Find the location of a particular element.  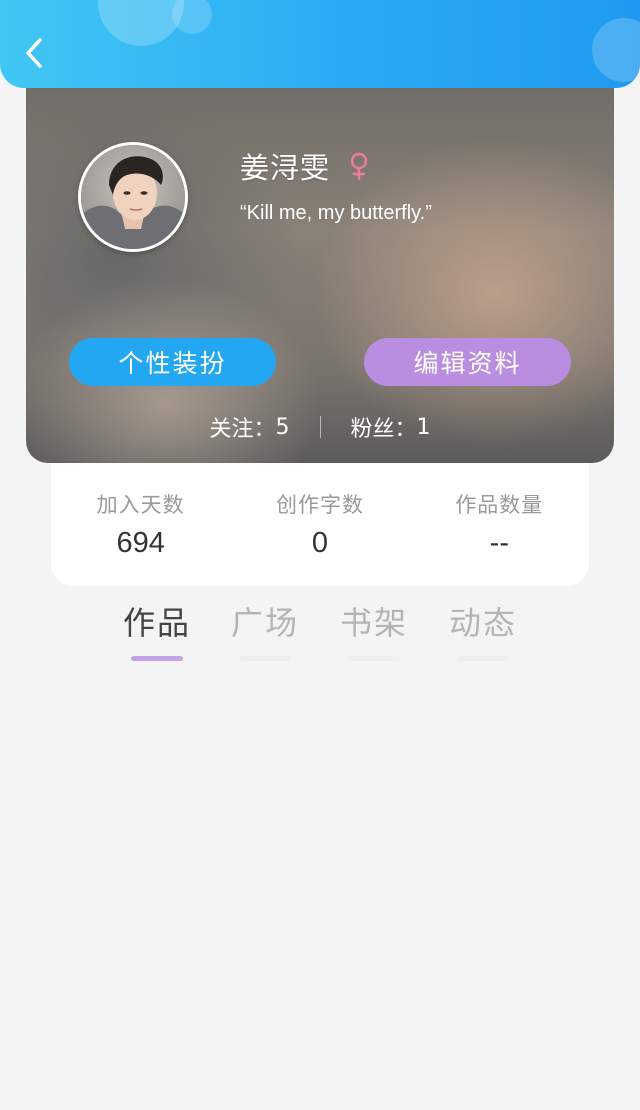

following-count: 关注： 5 is located at coordinates (249, 427).